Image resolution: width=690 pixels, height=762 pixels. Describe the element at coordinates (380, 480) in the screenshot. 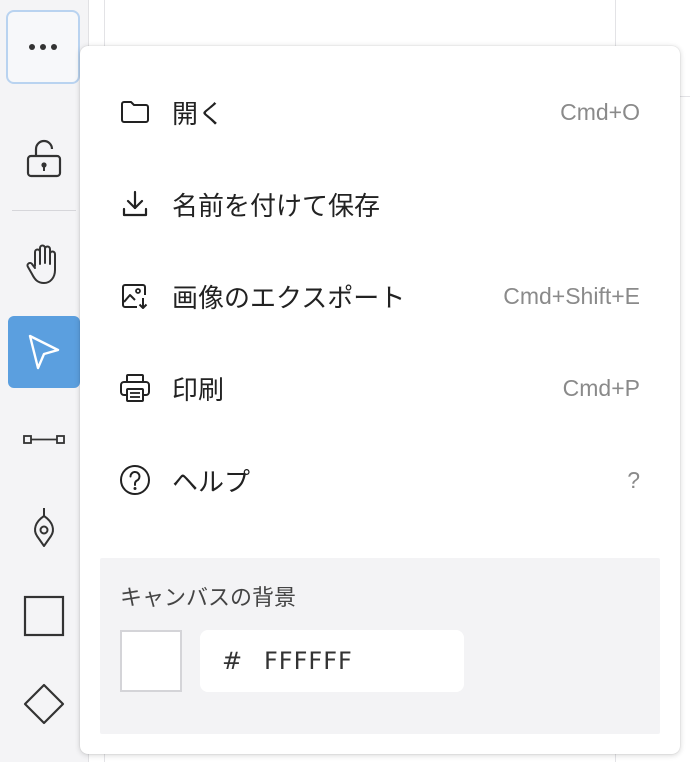

I see `menu-item-help: ヘルプ ?` at that location.